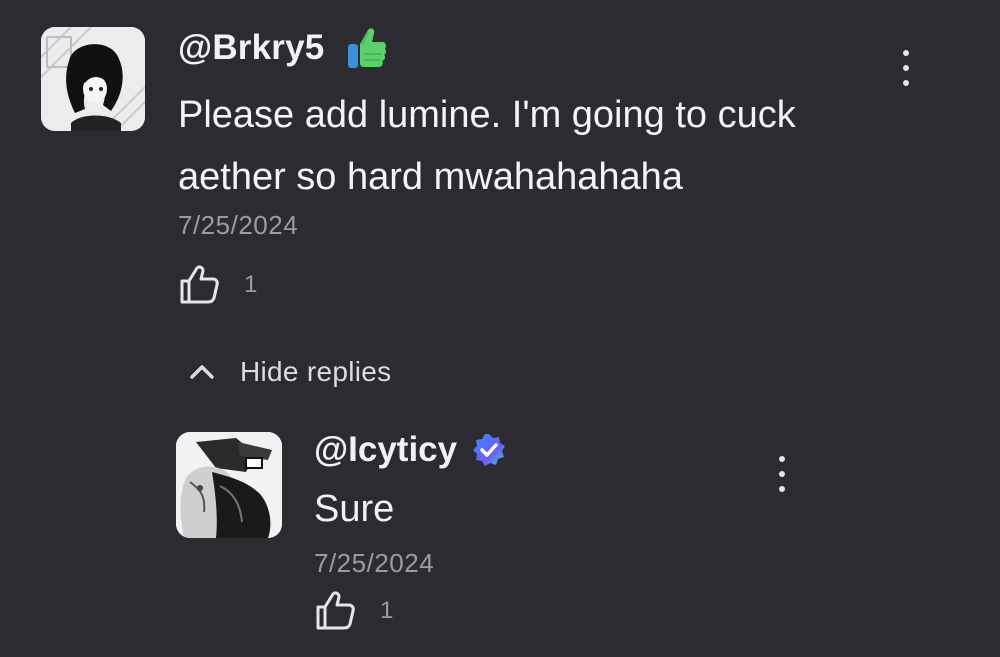 The height and width of the screenshot is (657, 1000). What do you see at coordinates (251, 48) in the screenshot?
I see `comment-username: @Brkry5` at bounding box center [251, 48].